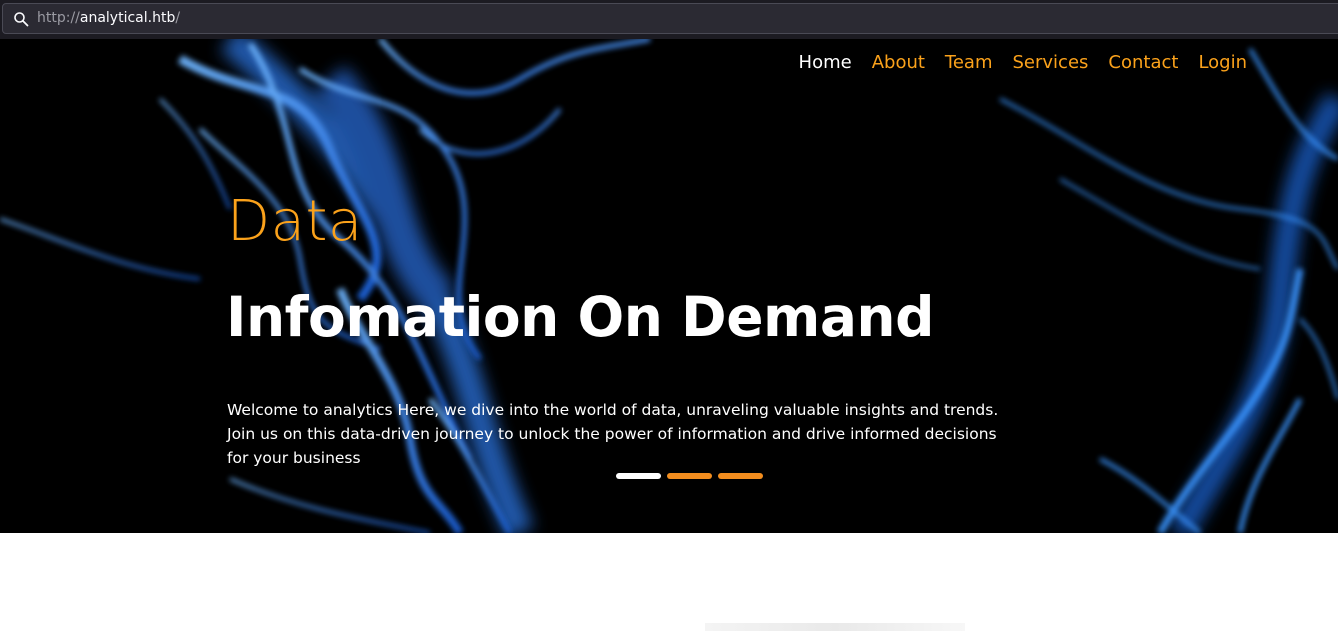 This screenshot has height=631, width=1338. I want to click on browser-toolbar: http://analytical.htb/, so click(669, 19).